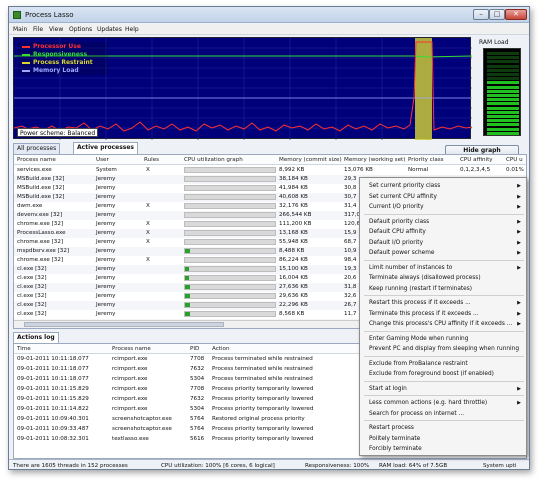 The image size is (539, 480). I want to click on context-menu-item: Default I/O priority ▶, so click(443, 243).